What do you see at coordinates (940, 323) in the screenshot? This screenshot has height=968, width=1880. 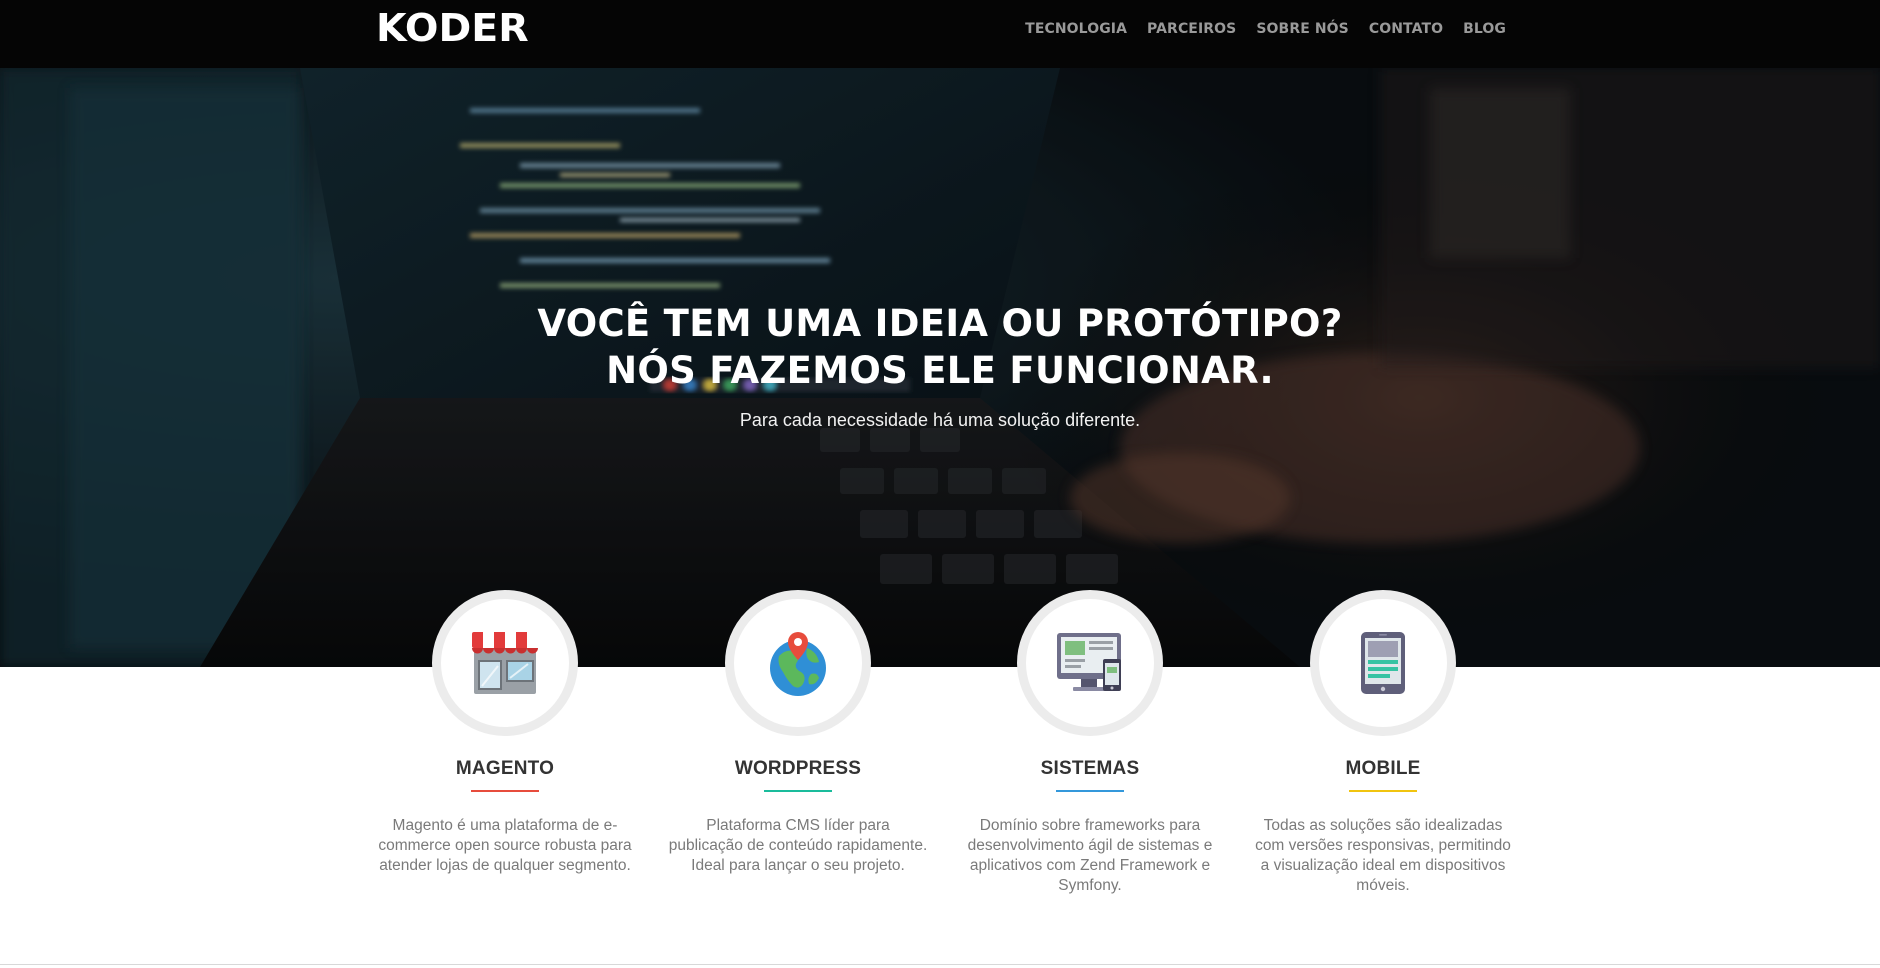 I see `hero-title-line-1: VOCÊ TEM UMA IDEIA OU PROTÓTIPO?` at bounding box center [940, 323].